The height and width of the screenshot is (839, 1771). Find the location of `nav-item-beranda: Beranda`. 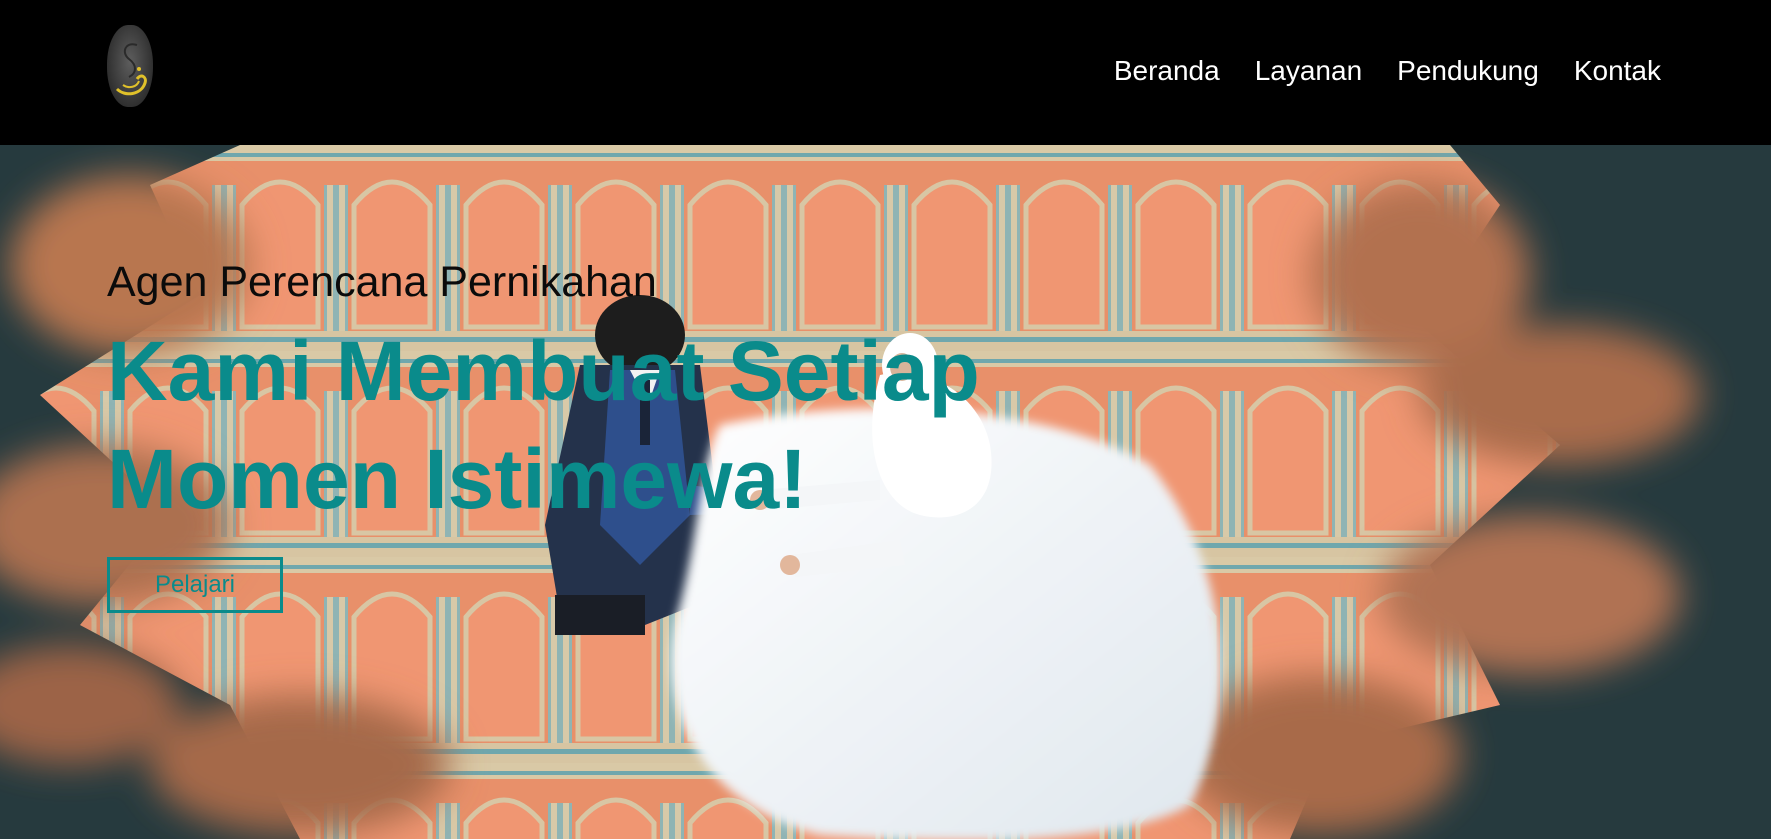

nav-item-beranda: Beranda is located at coordinates (1167, 71).